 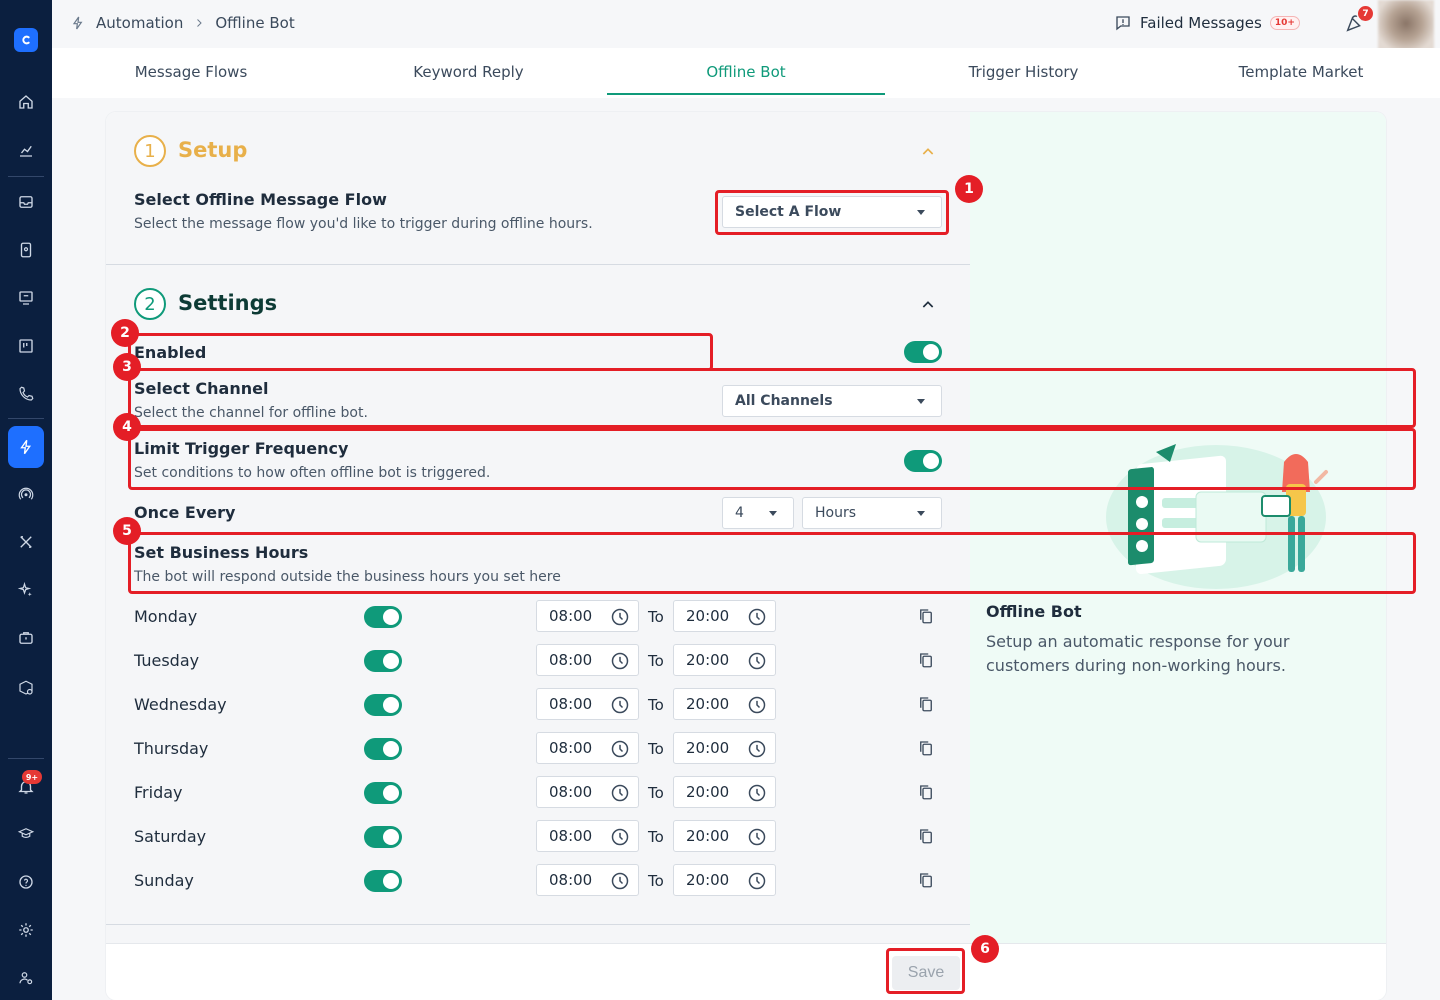 I want to click on settings-title: Settings, so click(x=228, y=303).